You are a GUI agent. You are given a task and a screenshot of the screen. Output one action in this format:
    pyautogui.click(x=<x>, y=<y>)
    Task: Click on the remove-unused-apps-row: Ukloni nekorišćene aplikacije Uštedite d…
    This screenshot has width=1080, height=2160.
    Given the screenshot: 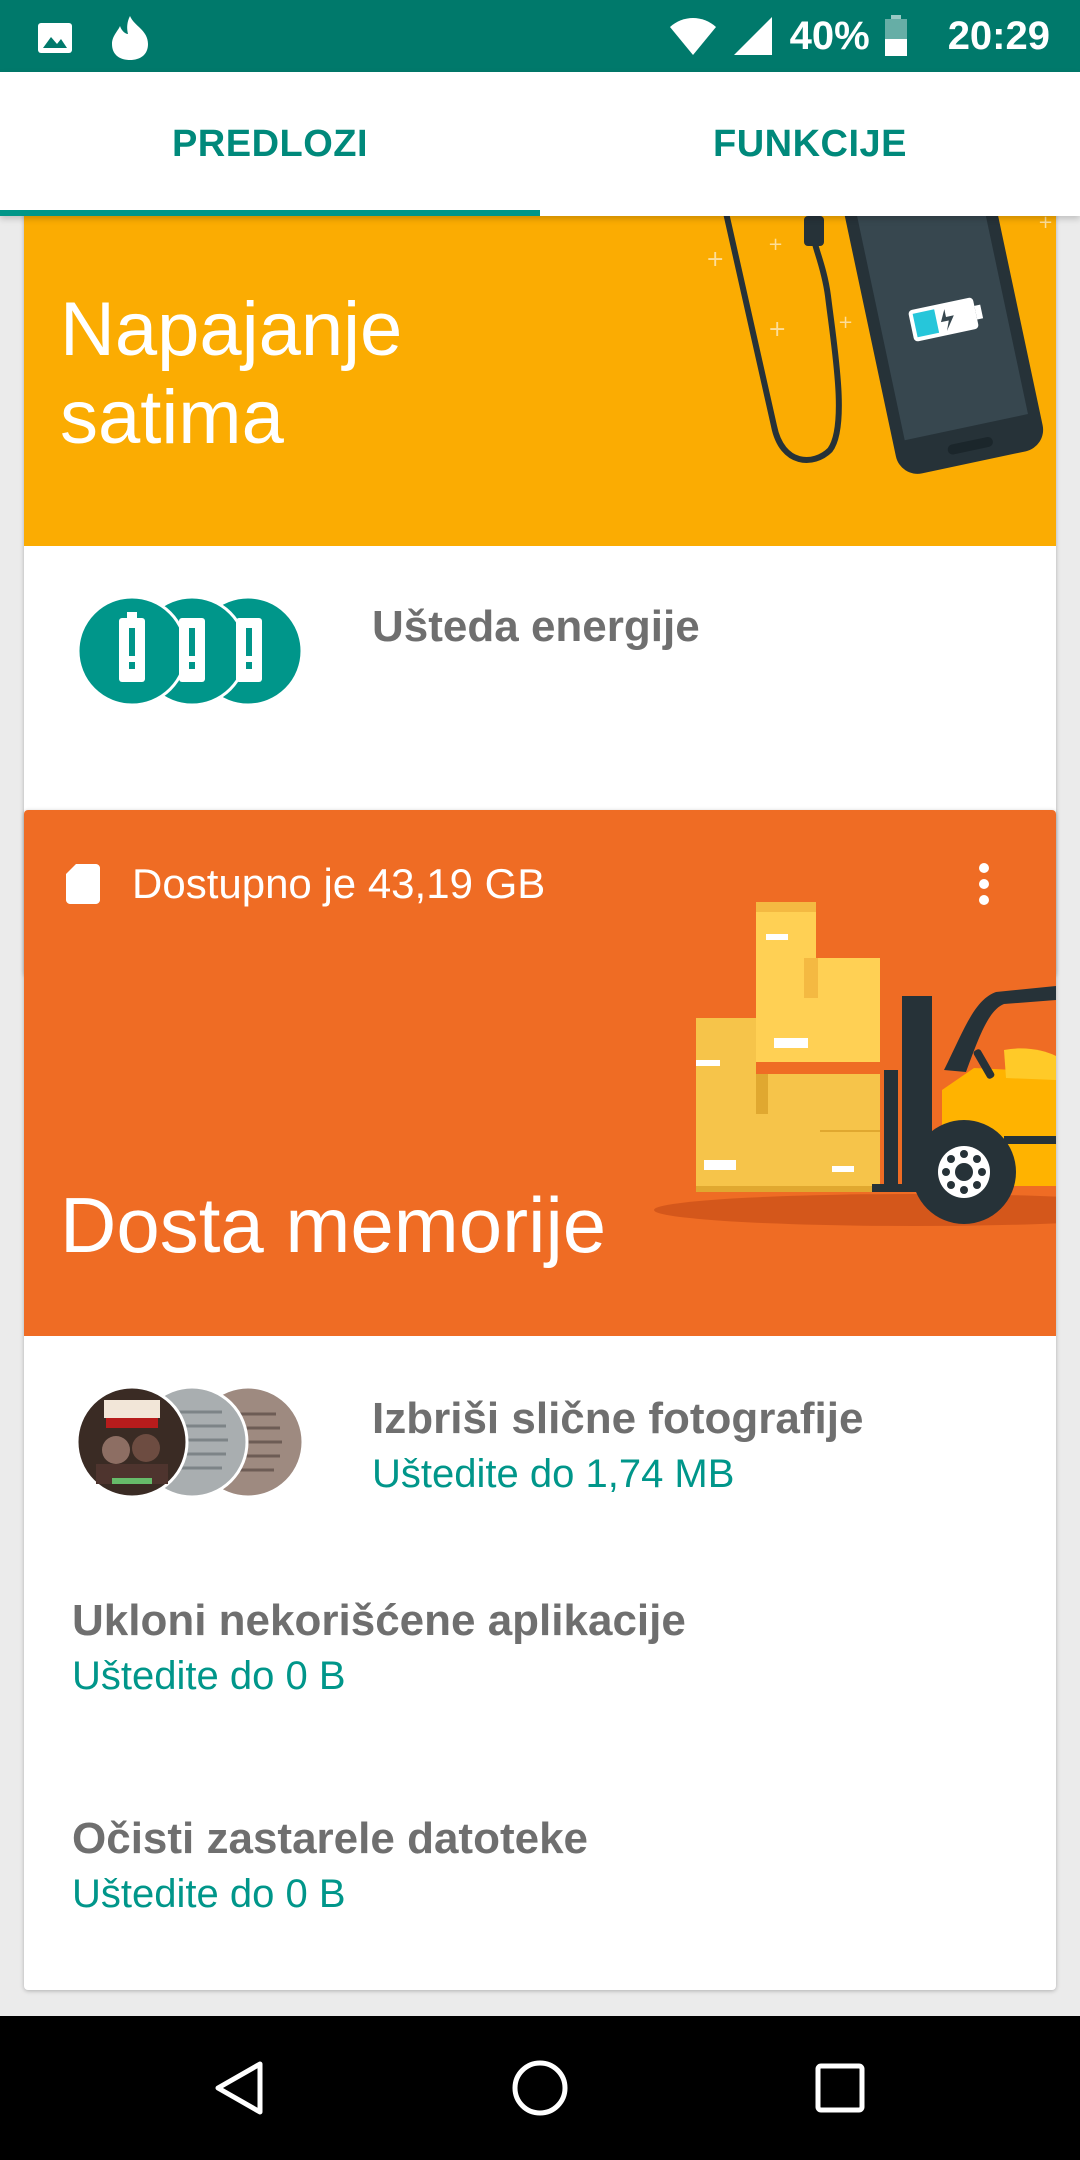 What is the action you would take?
    pyautogui.click(x=540, y=1653)
    